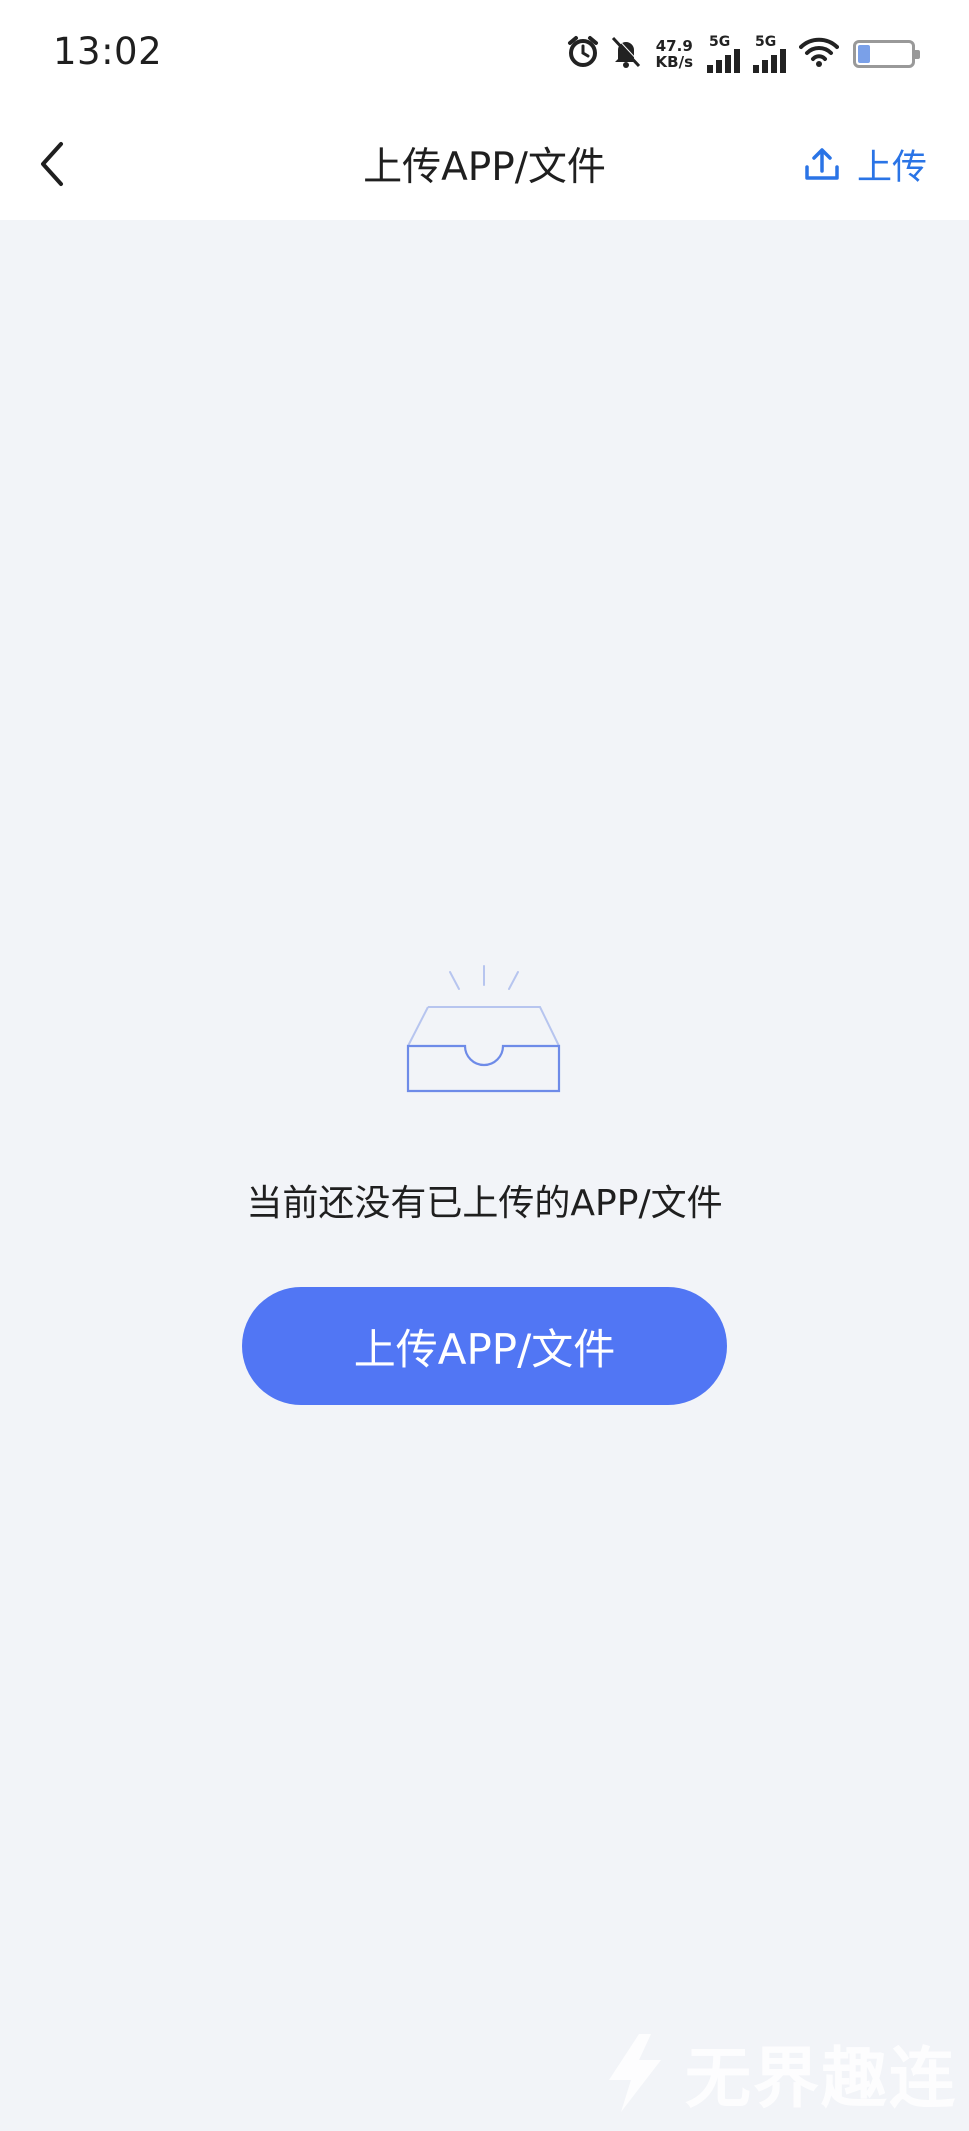  Describe the element at coordinates (635, 2073) in the screenshot. I see `watermark-logo-icon` at that location.